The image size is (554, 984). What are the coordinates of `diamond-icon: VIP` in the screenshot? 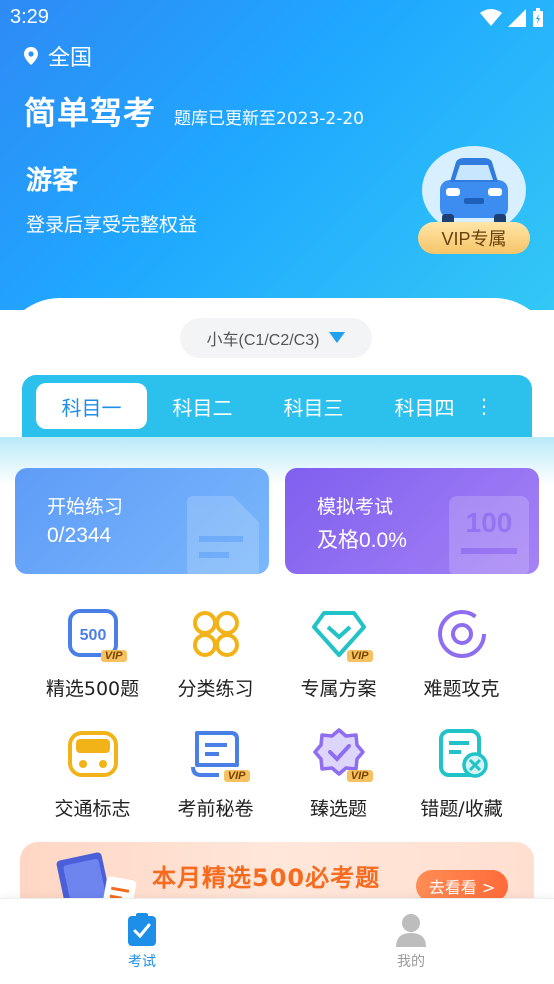 It's located at (341, 634).